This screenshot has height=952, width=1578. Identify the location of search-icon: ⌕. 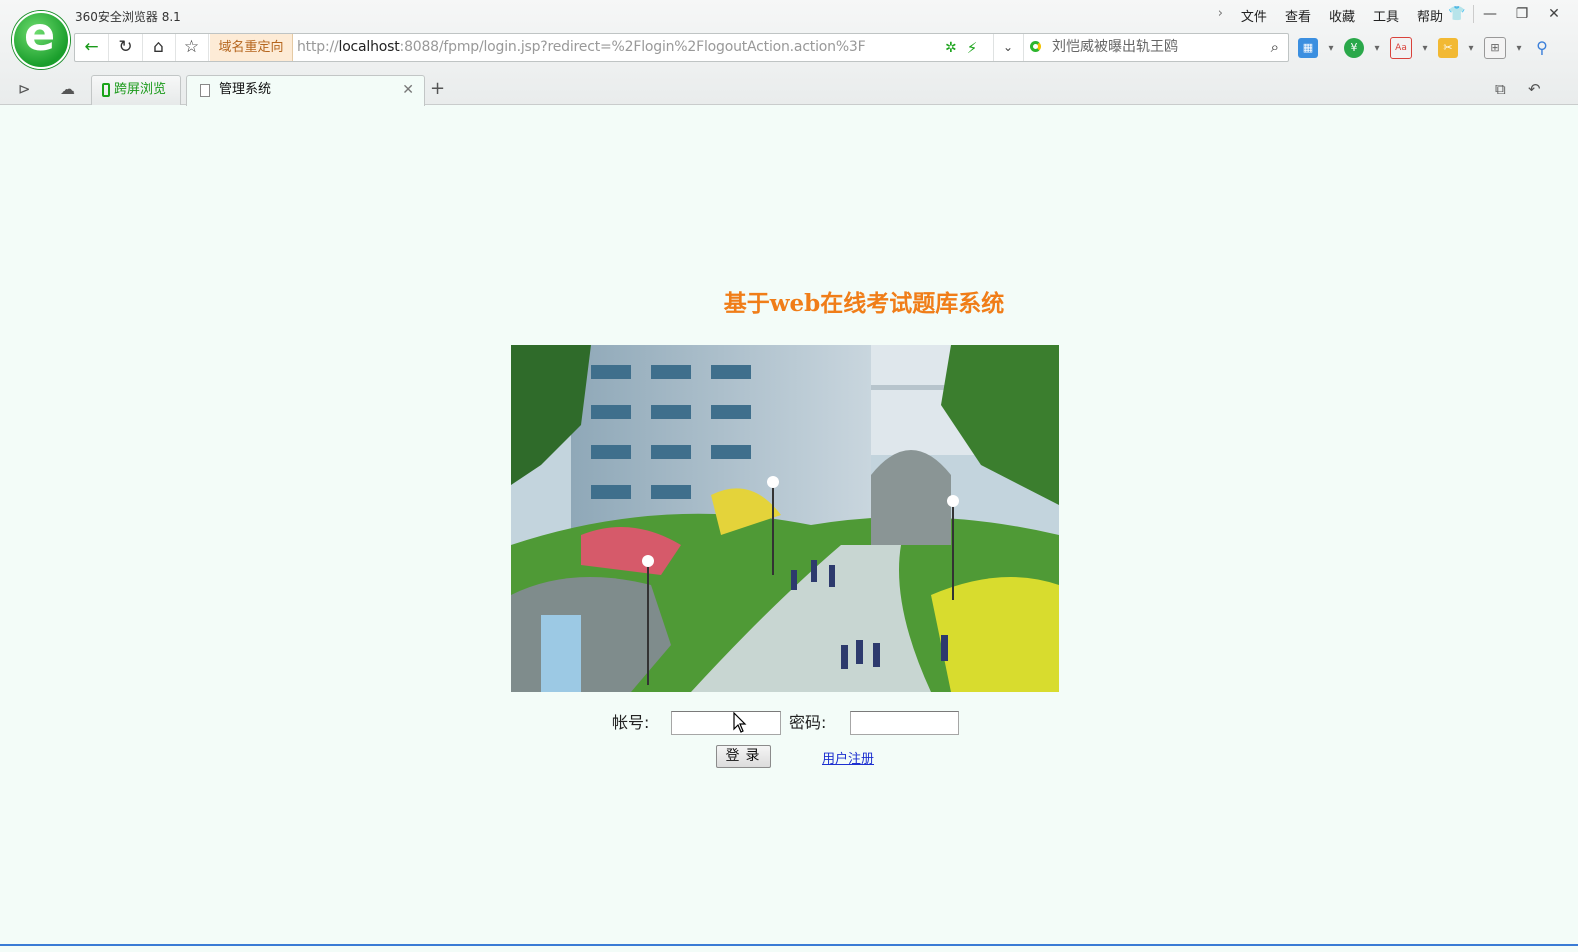
(1275, 47).